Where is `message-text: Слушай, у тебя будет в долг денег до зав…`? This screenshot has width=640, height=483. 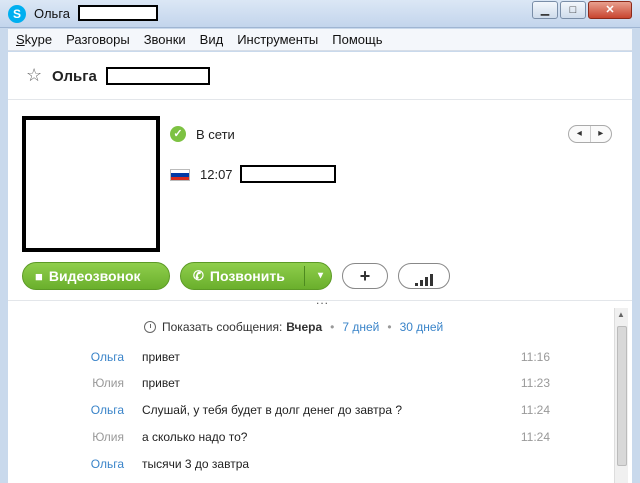 message-text: Слушай, у тебя будет в долг денег до зав… is located at coordinates (272, 410).